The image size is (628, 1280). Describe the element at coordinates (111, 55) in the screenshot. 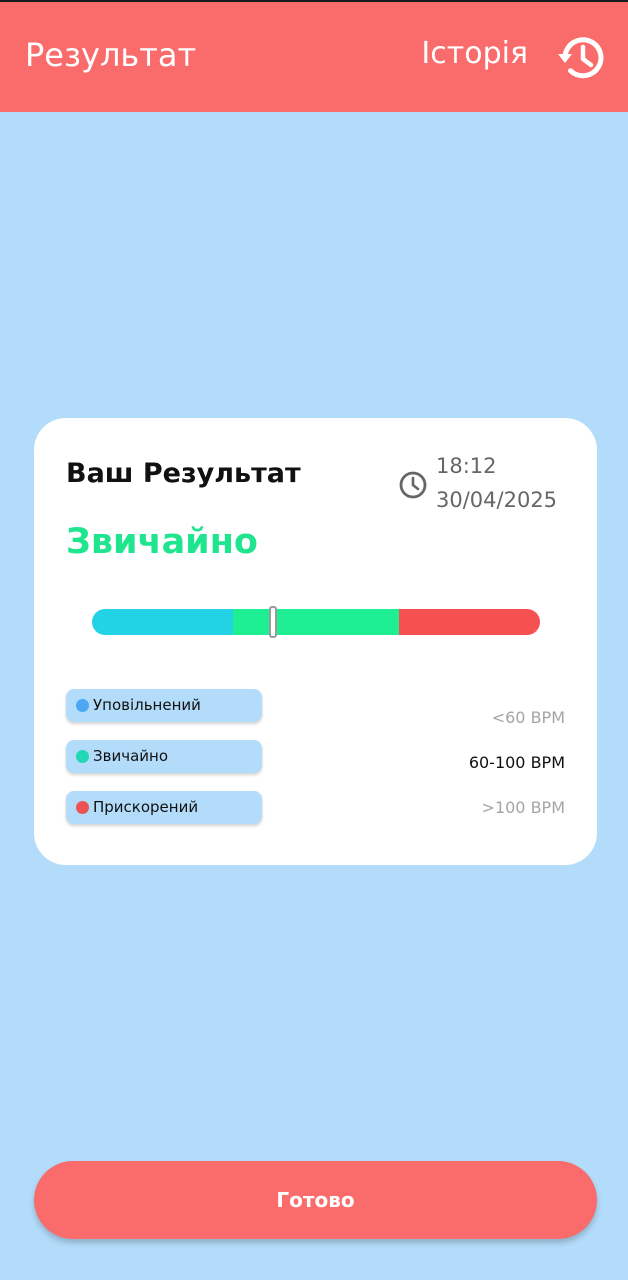

I see `page-title: Результат` at that location.